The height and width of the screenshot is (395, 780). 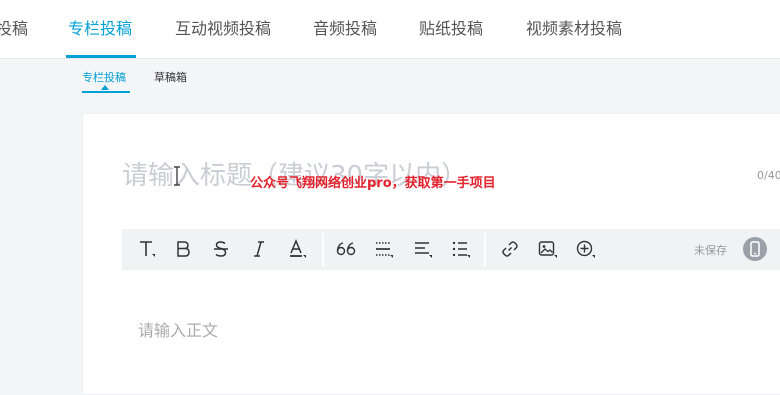 I want to click on link-icon, so click(x=510, y=249).